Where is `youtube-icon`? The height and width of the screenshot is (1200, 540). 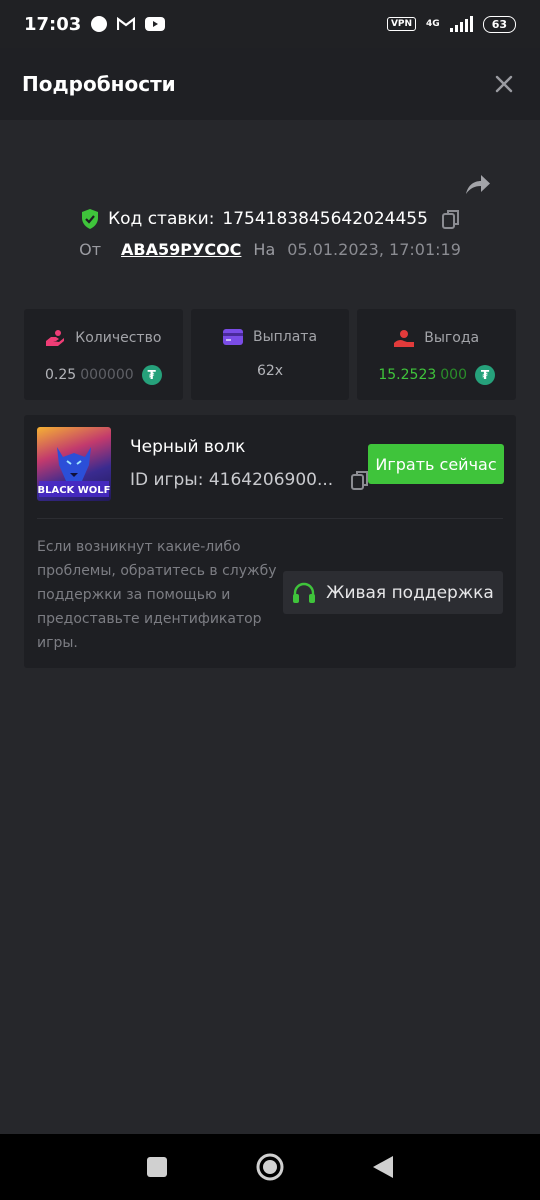
youtube-icon is located at coordinates (155, 24).